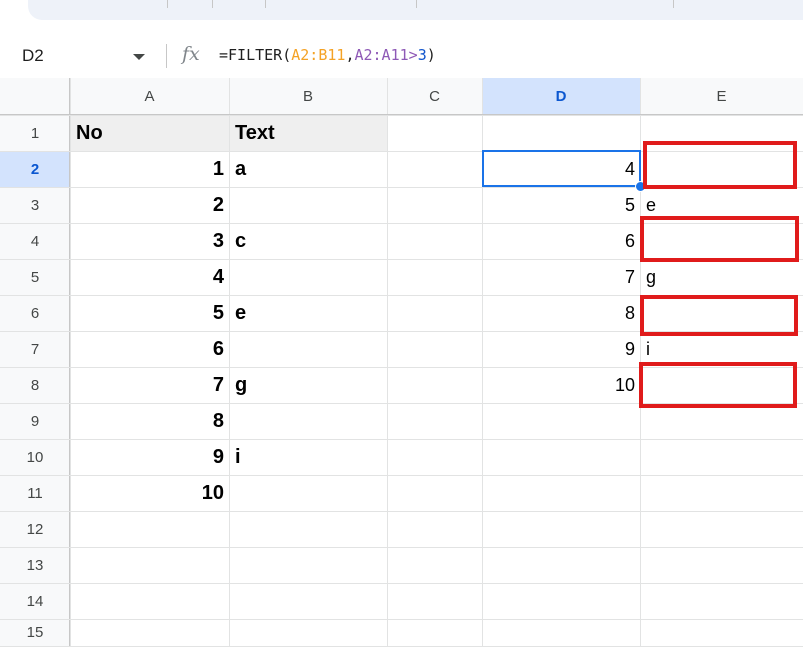  I want to click on cell-a8: 7, so click(150, 385).